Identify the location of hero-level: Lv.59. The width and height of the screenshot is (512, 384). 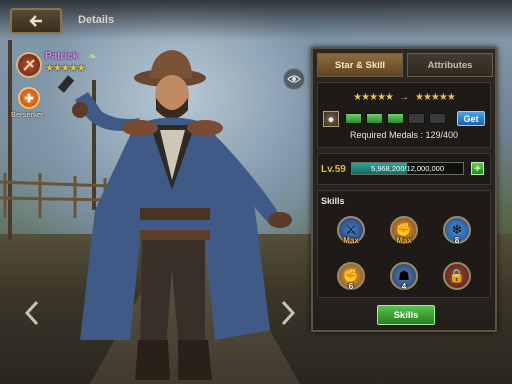
(333, 169).